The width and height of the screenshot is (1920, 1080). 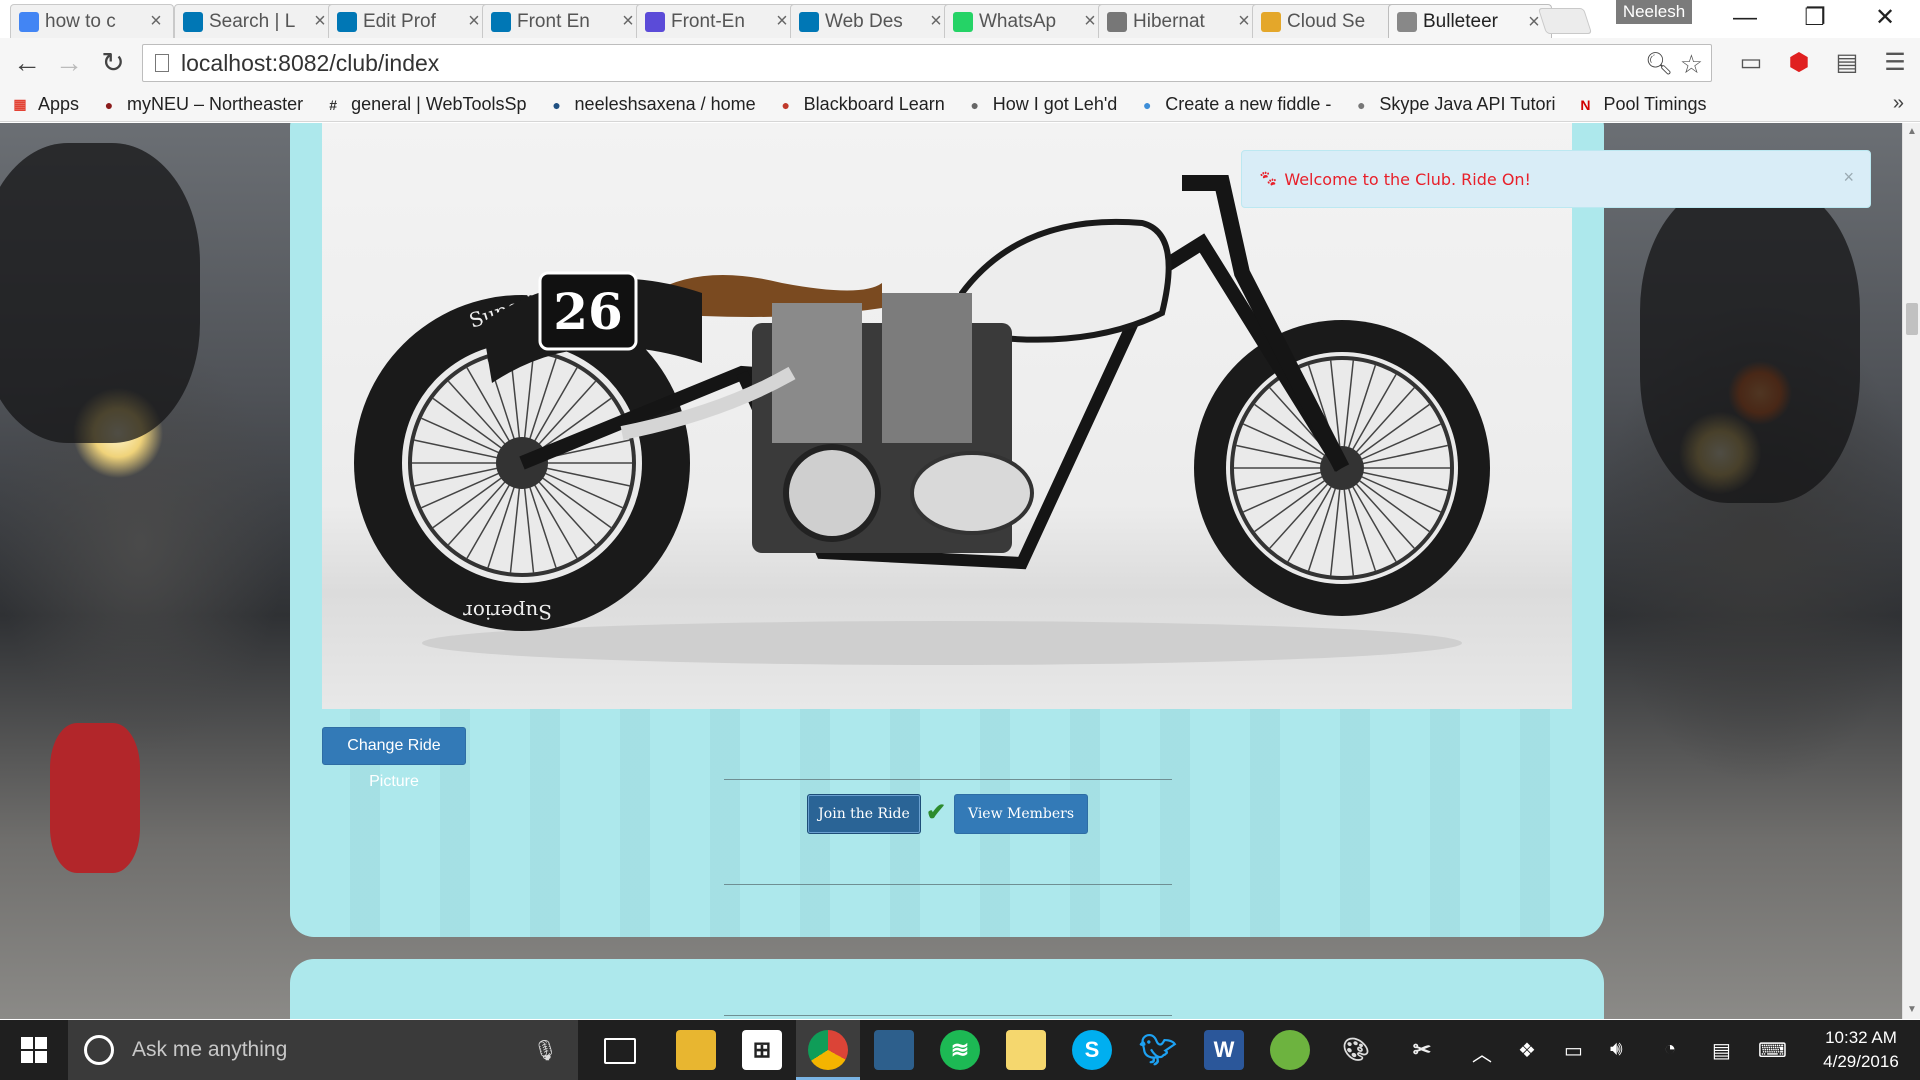 I want to click on bookmark-item: ● Skype Java API Tutori, so click(x=1453, y=104).